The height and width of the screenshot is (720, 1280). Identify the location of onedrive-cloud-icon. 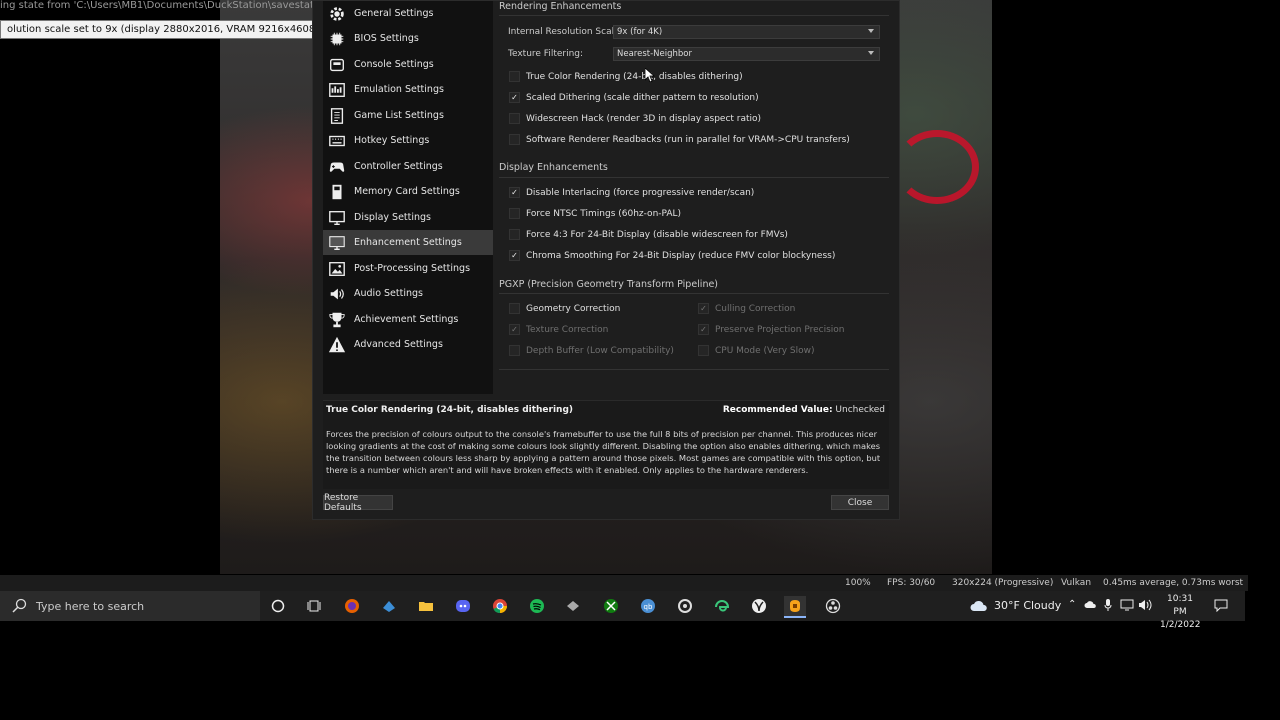
(1090, 604).